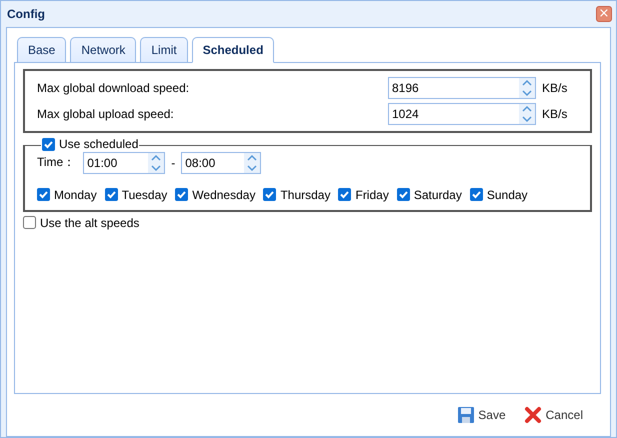 This screenshot has width=617, height=438. What do you see at coordinates (482, 415) in the screenshot?
I see `save-button: Save` at bounding box center [482, 415].